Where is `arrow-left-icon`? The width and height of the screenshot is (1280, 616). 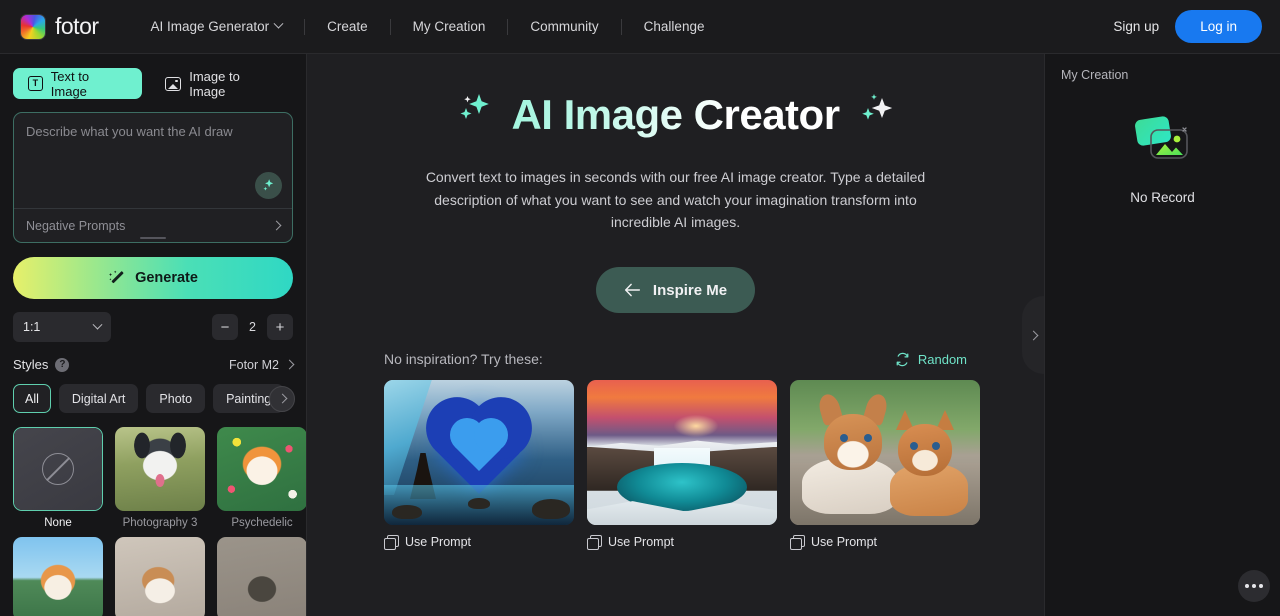 arrow-left-icon is located at coordinates (632, 290).